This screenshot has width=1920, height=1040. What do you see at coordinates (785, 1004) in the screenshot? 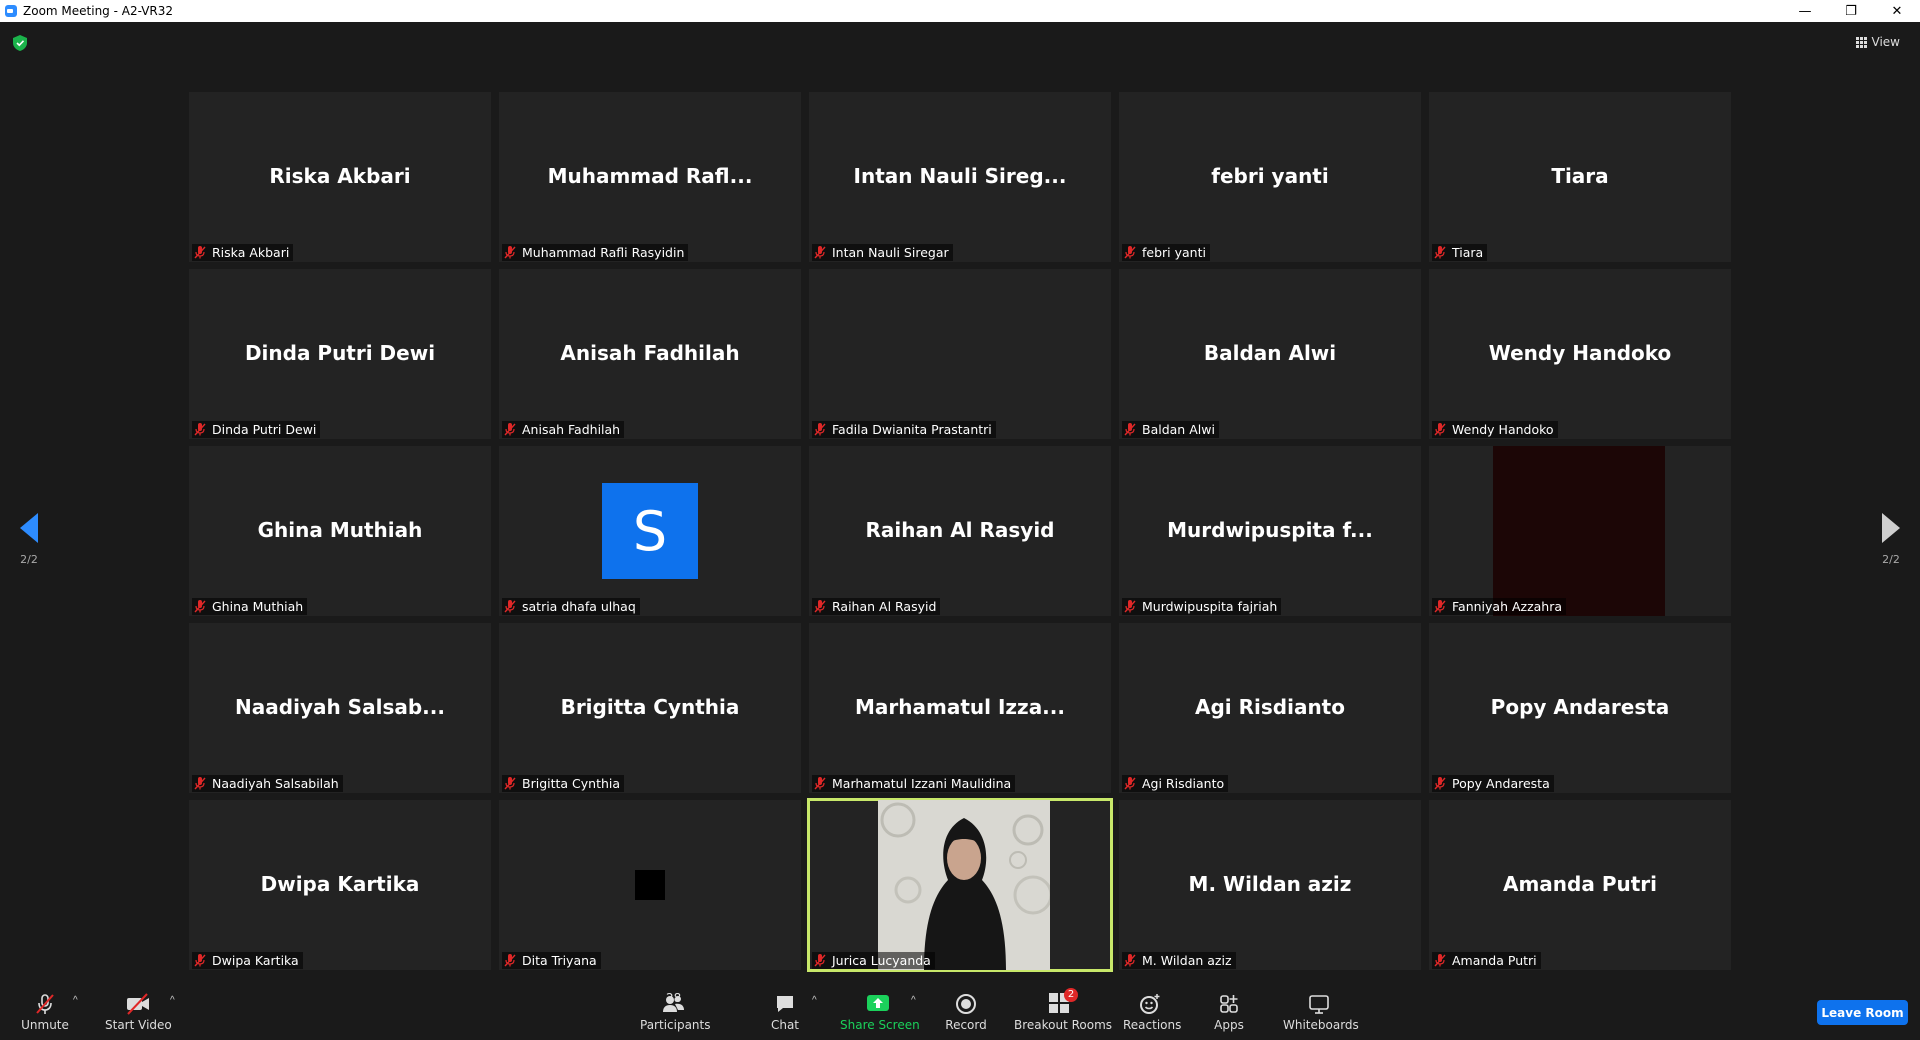
I see `chat-icon` at bounding box center [785, 1004].